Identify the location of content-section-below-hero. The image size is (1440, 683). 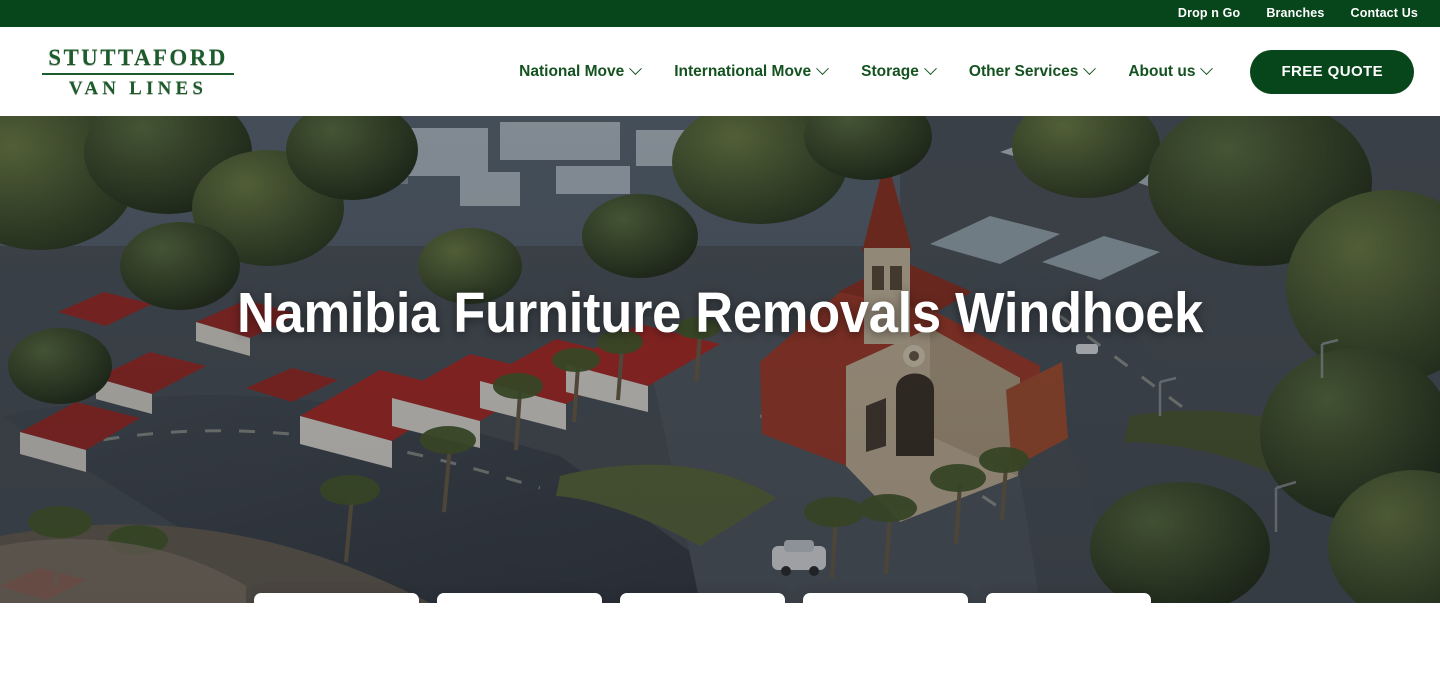
(720, 643).